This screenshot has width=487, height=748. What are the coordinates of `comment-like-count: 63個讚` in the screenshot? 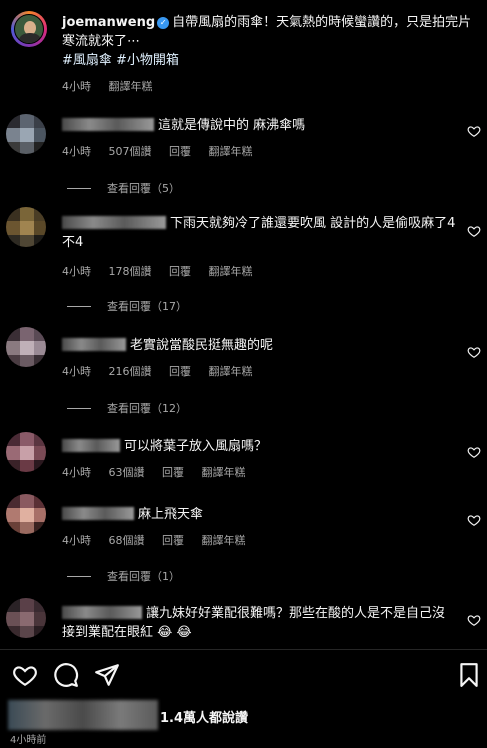 It's located at (127, 472).